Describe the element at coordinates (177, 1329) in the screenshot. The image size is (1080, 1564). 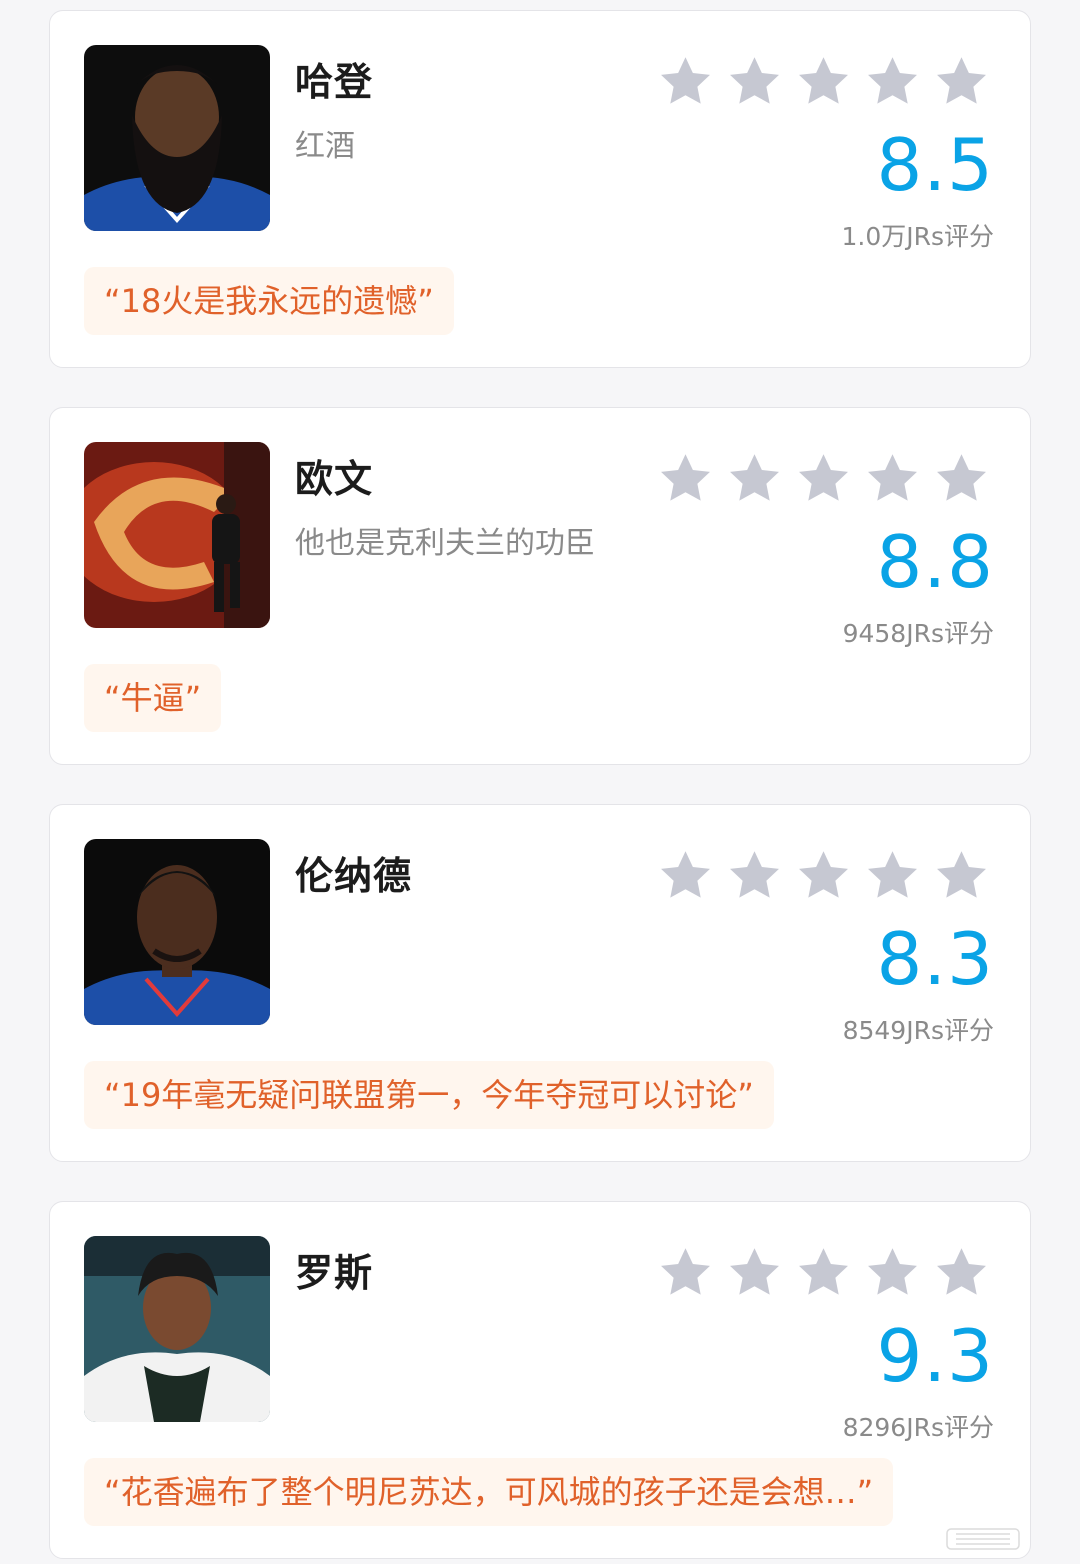
I see `player-photo-rose` at that location.